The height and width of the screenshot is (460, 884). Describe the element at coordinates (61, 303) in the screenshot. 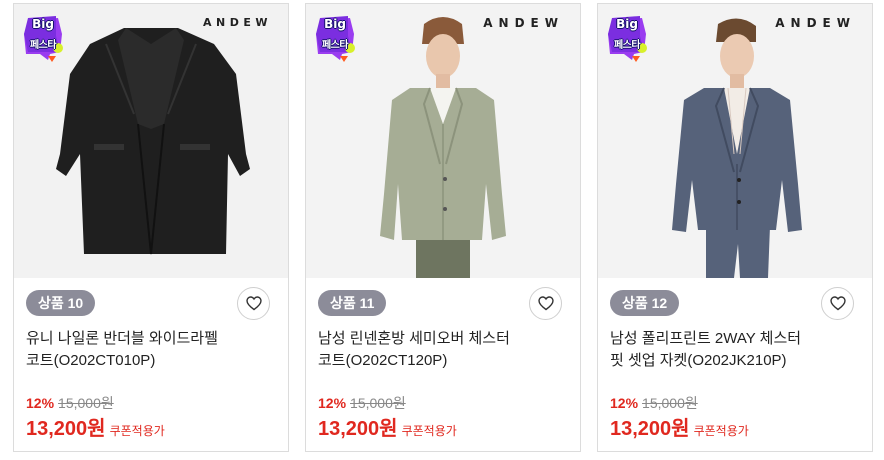

I see `rank-badge: 상품 10` at that location.